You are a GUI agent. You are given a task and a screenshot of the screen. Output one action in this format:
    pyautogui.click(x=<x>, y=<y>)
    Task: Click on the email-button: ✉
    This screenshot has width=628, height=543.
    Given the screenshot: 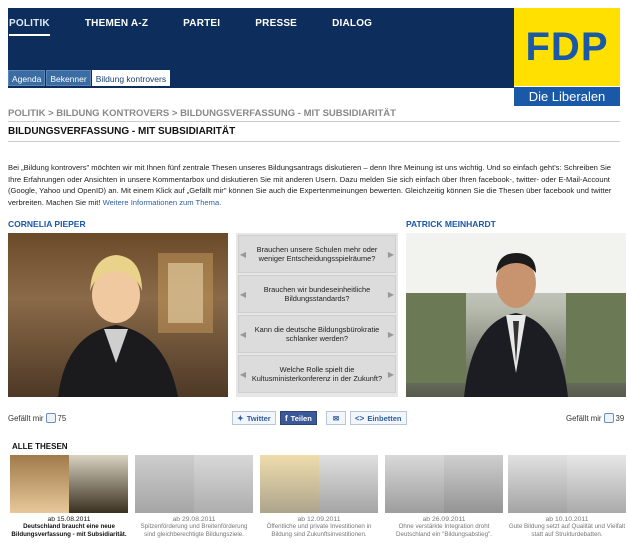 What is the action you would take?
    pyautogui.click(x=336, y=418)
    